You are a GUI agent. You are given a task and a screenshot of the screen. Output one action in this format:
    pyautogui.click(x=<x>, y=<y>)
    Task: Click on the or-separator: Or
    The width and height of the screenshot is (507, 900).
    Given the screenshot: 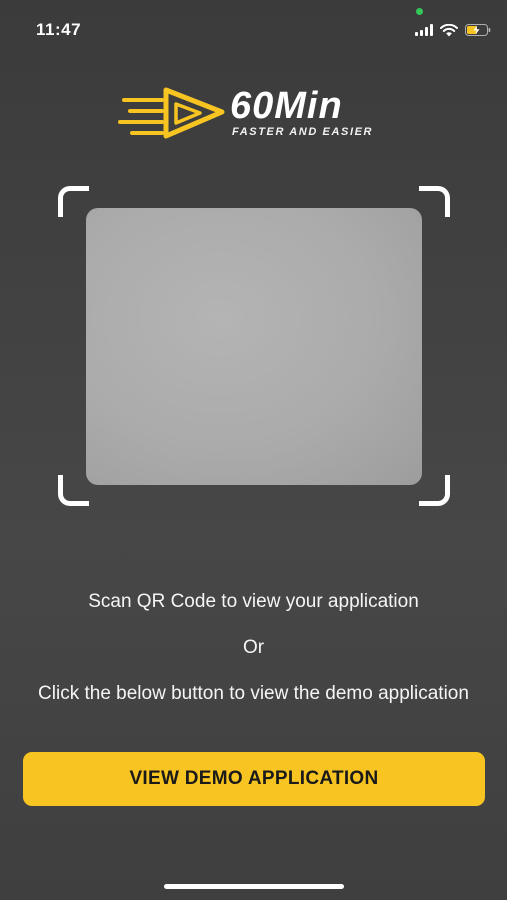 What is the action you would take?
    pyautogui.click(x=253, y=647)
    